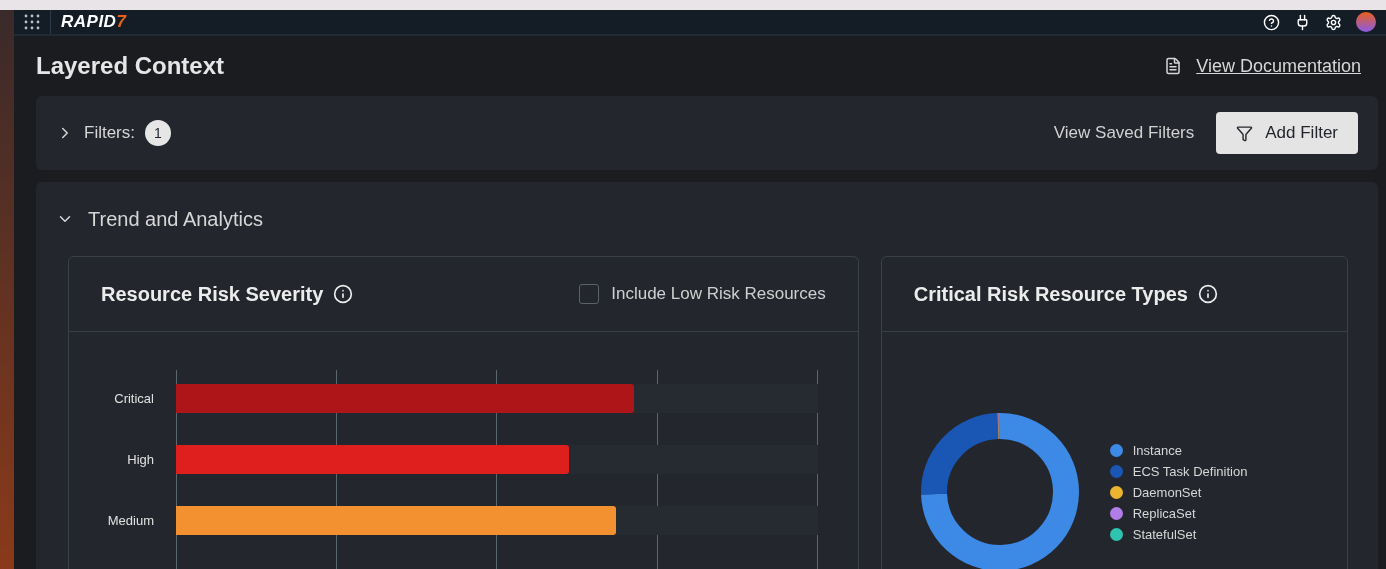 The image size is (1386, 569). I want to click on filter-count-badge: 1, so click(158, 133).